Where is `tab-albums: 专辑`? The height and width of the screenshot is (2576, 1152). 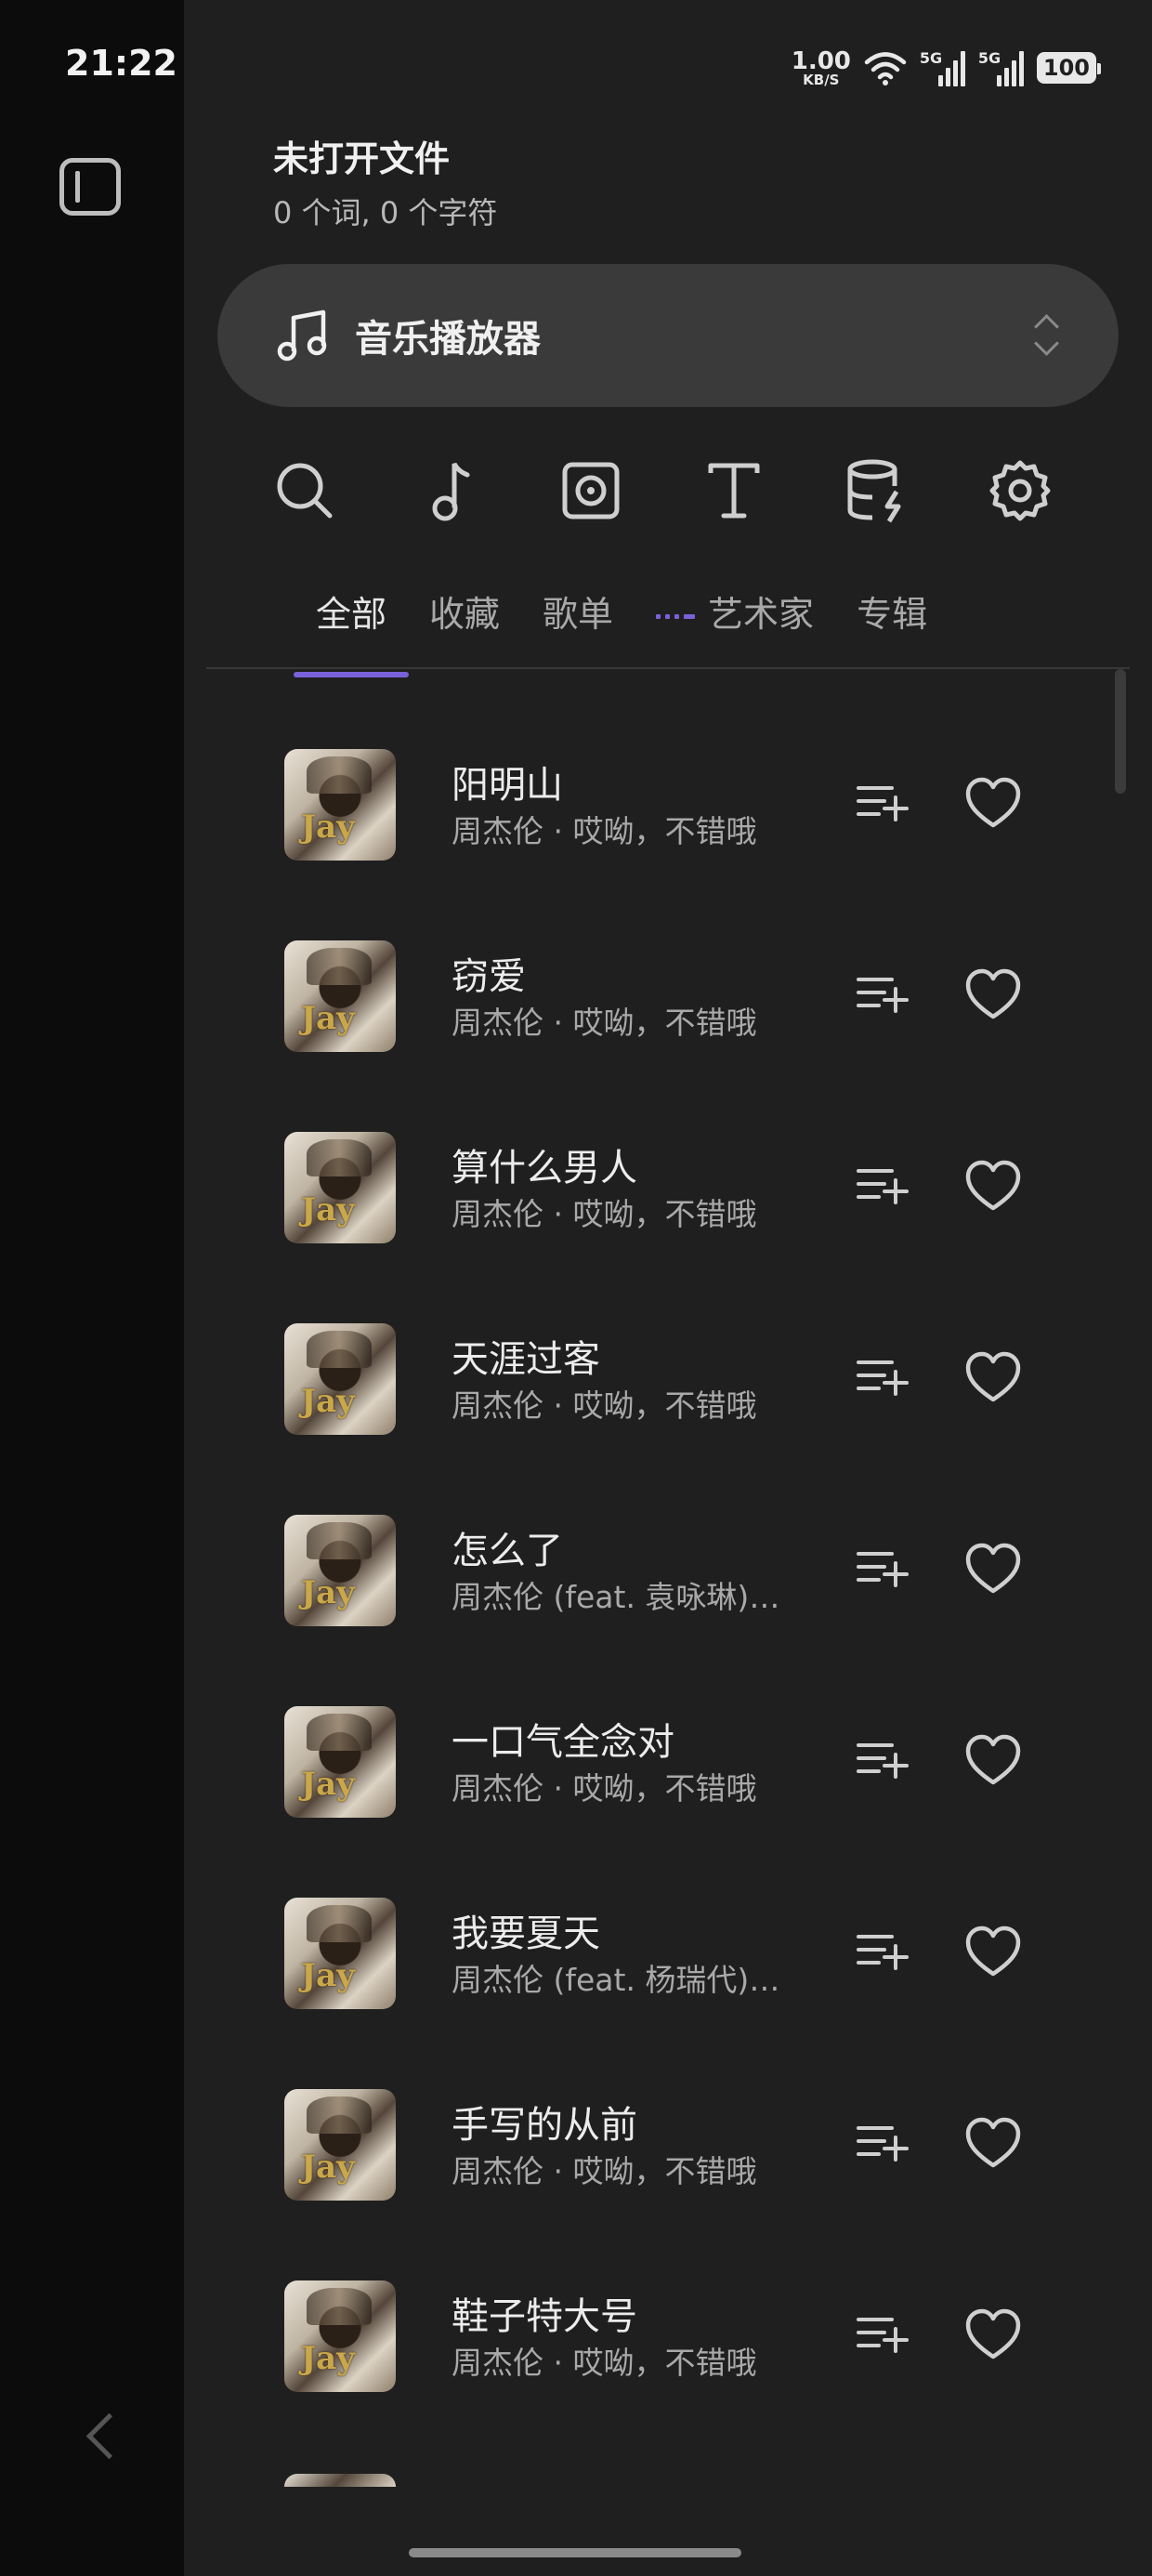 tab-albums: 专辑 is located at coordinates (892, 627).